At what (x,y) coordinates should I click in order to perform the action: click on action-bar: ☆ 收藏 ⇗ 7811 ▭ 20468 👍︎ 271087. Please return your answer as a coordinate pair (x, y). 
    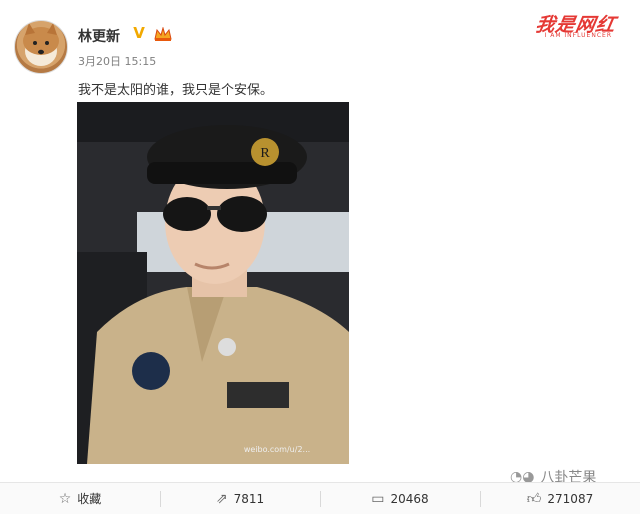
    Looking at the image, I should click on (320, 498).